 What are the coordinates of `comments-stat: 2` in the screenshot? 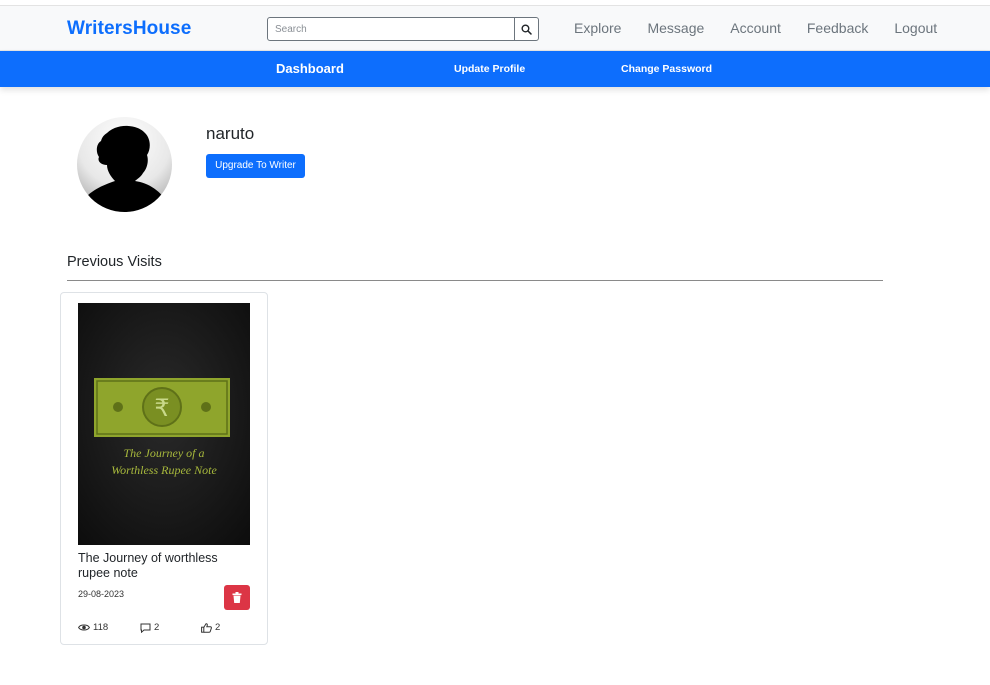 It's located at (149, 627).